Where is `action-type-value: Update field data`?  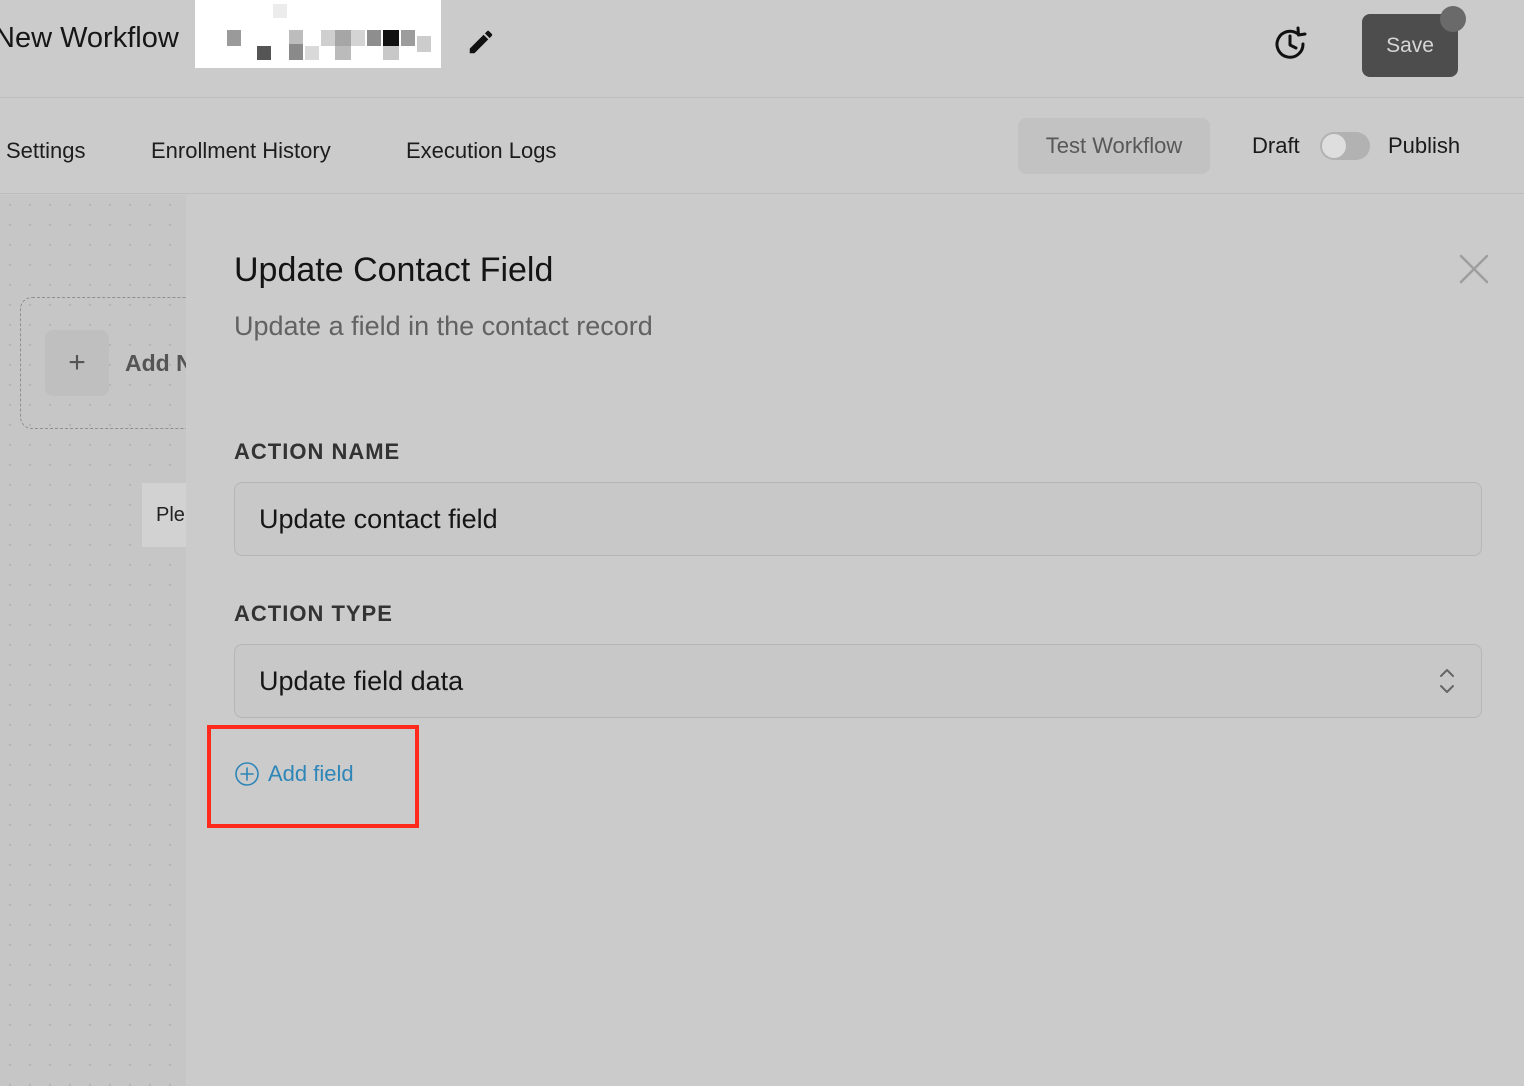 action-type-value: Update field data is located at coordinates (361, 680).